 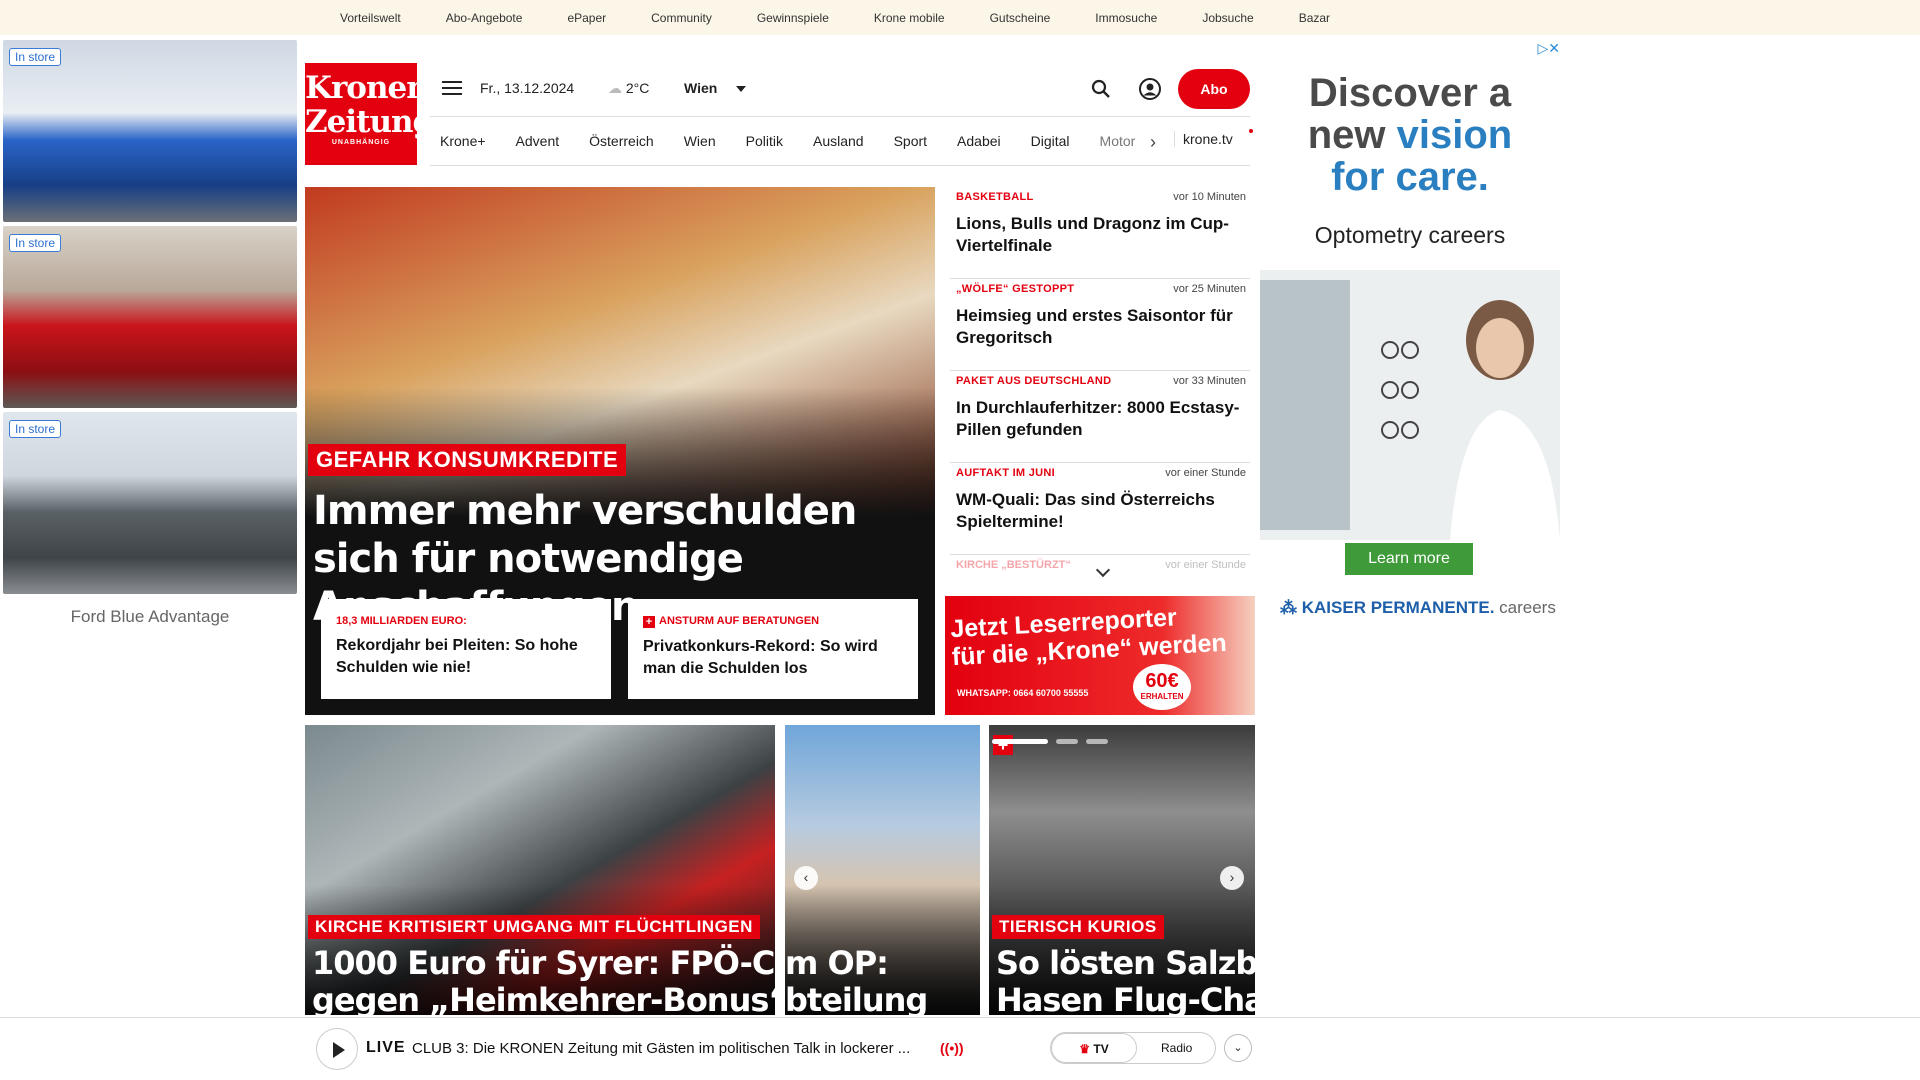 I want to click on news-time: vor 25 Minuten, so click(x=1209, y=289).